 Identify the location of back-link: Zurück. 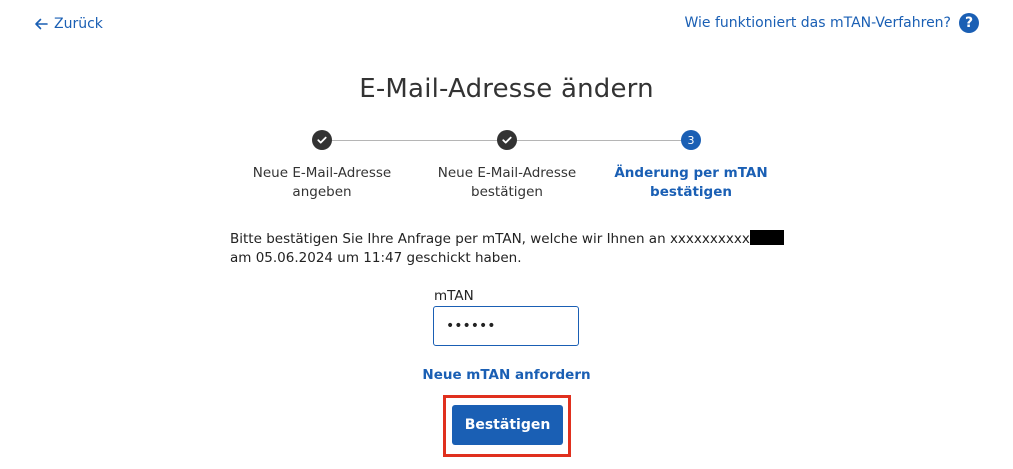
(68, 24).